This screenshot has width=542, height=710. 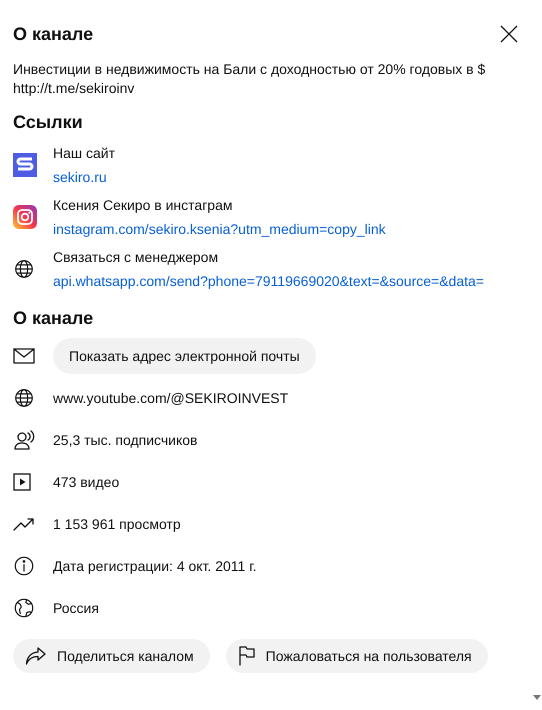 I want to click on link-title: Связаться с менеджером, so click(x=136, y=257).